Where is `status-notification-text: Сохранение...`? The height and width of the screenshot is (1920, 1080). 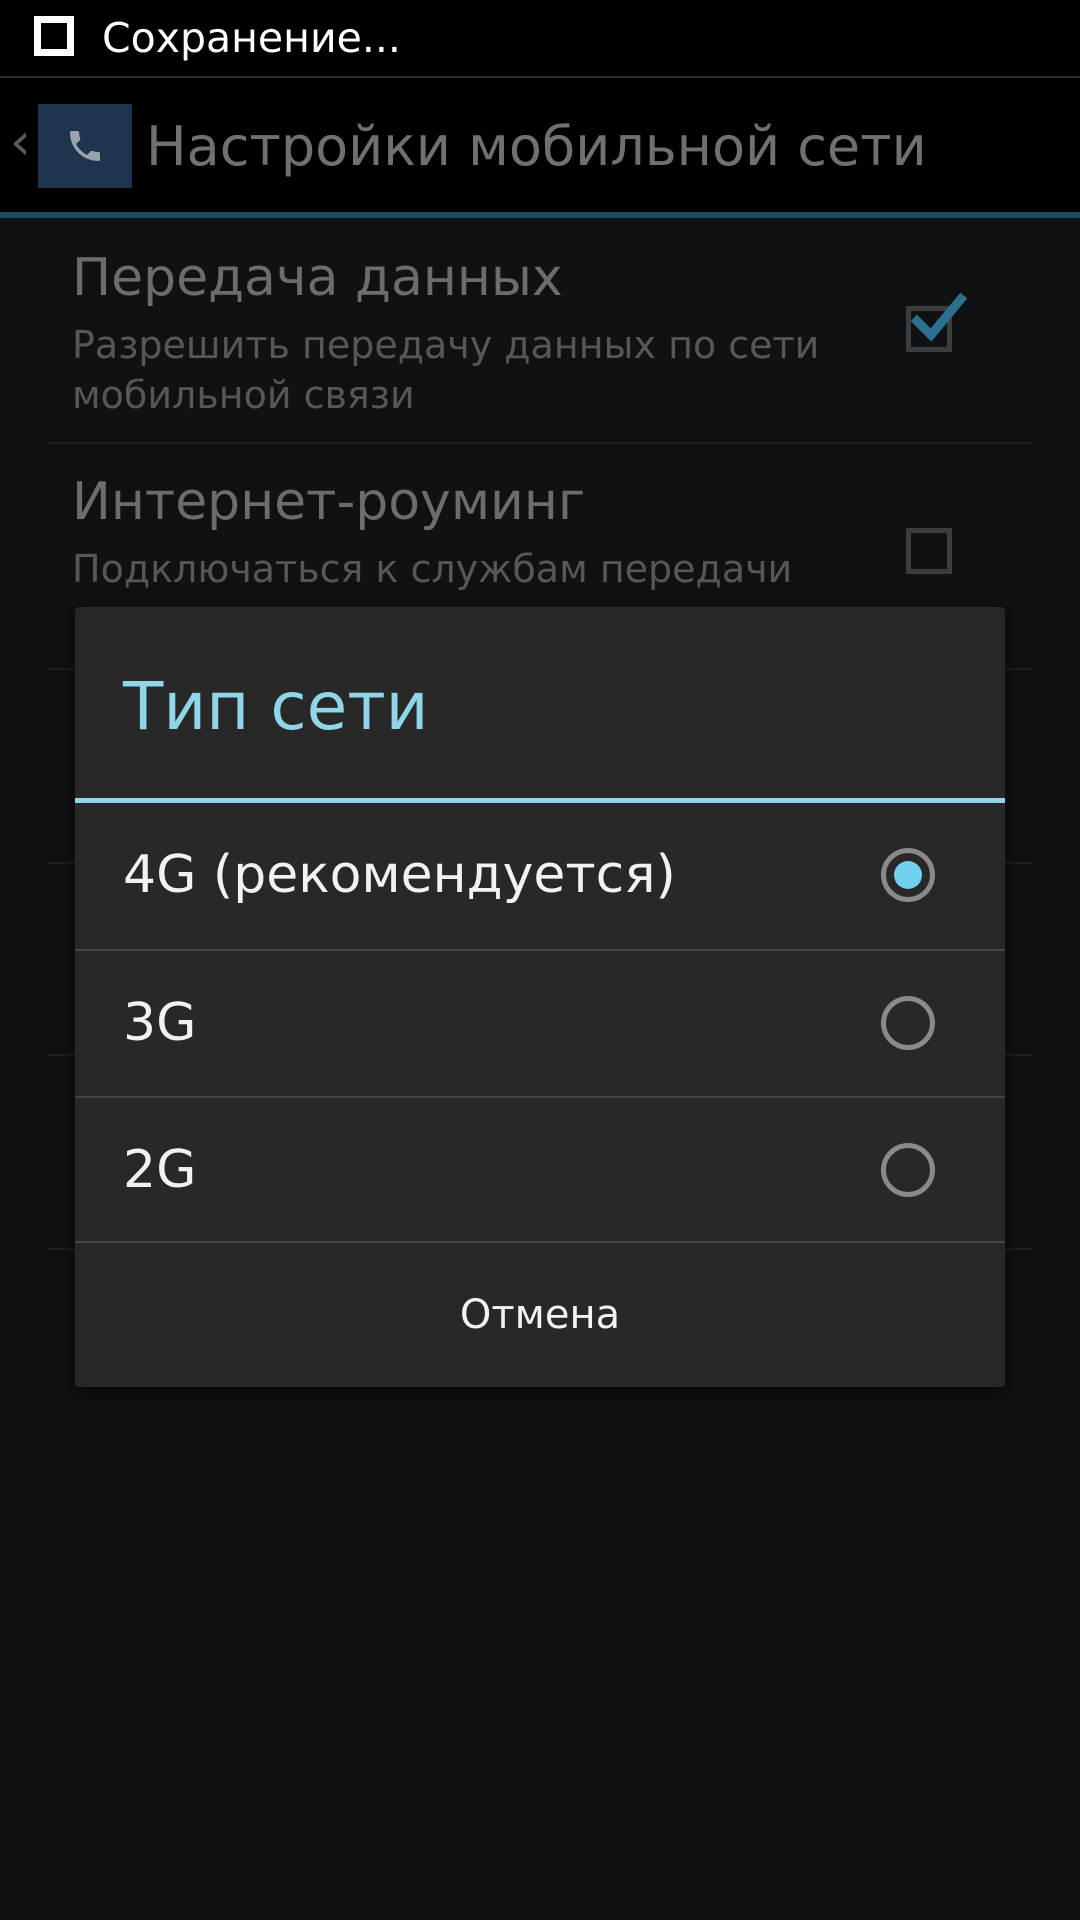
status-notification-text: Сохранение... is located at coordinates (251, 38).